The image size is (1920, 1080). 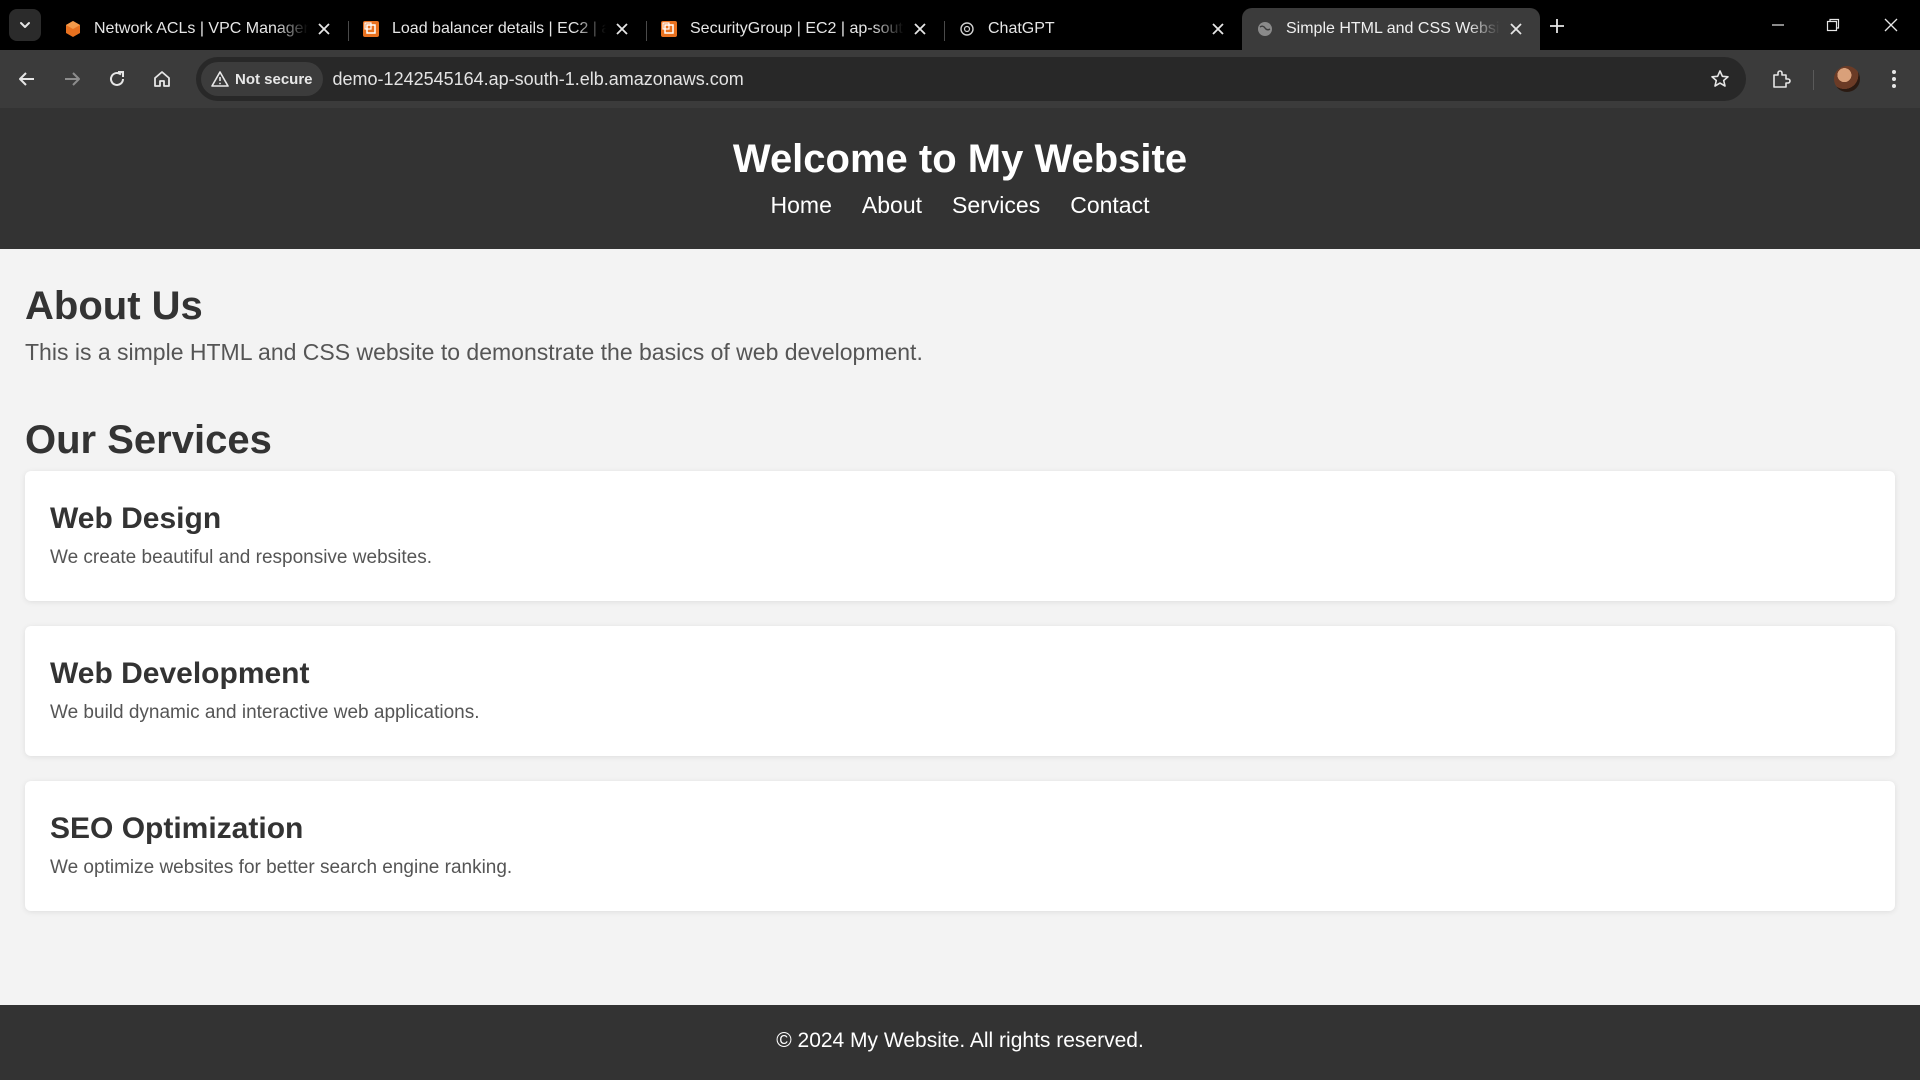 What do you see at coordinates (892, 205) in the screenshot?
I see `nav-link-about: About` at bounding box center [892, 205].